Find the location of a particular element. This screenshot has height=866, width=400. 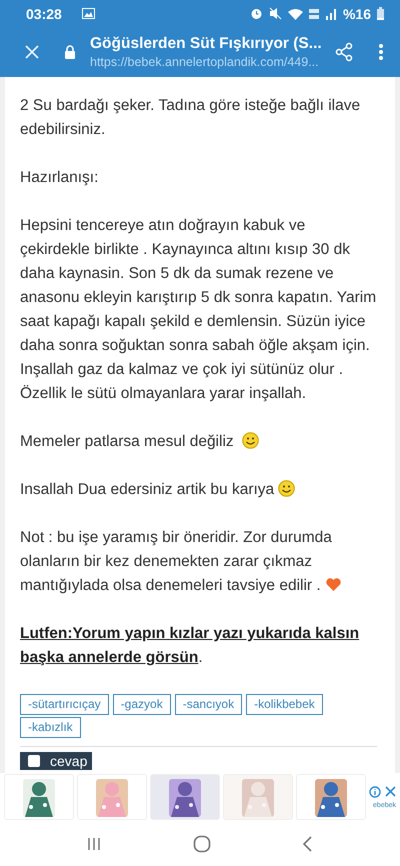

image-icon is located at coordinates (88, 13).